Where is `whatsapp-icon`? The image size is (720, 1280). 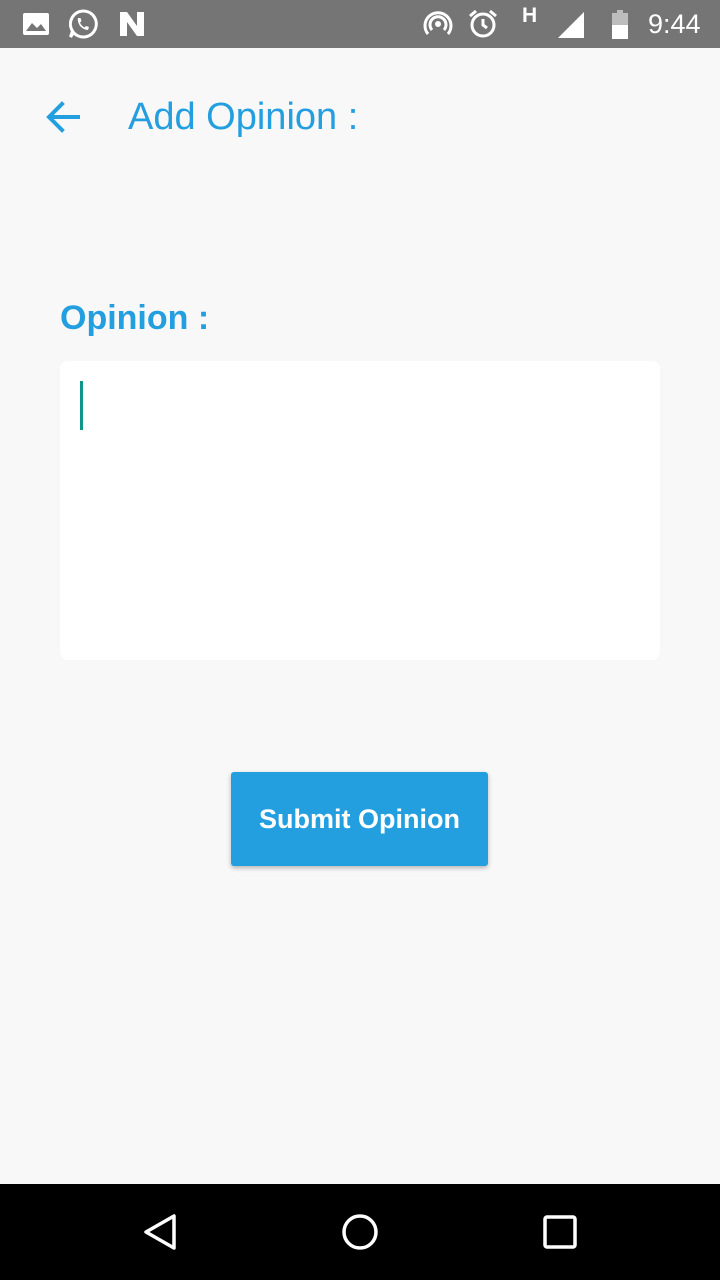
whatsapp-icon is located at coordinates (83, 24).